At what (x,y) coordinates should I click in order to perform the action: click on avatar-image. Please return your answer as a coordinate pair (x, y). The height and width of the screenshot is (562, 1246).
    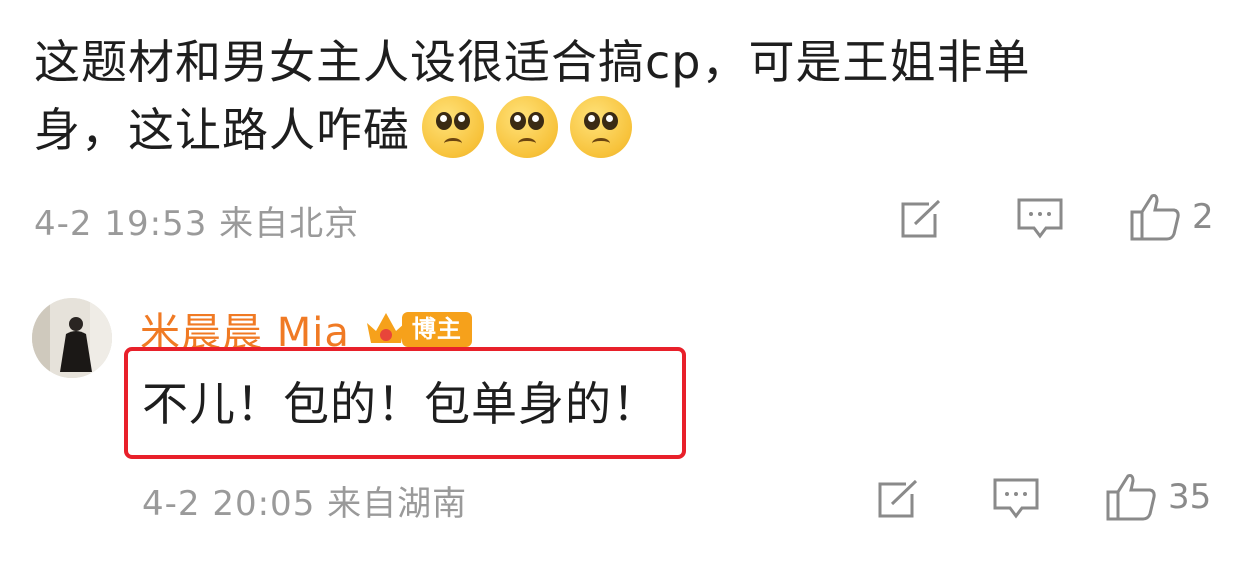
    Looking at the image, I should click on (72, 338).